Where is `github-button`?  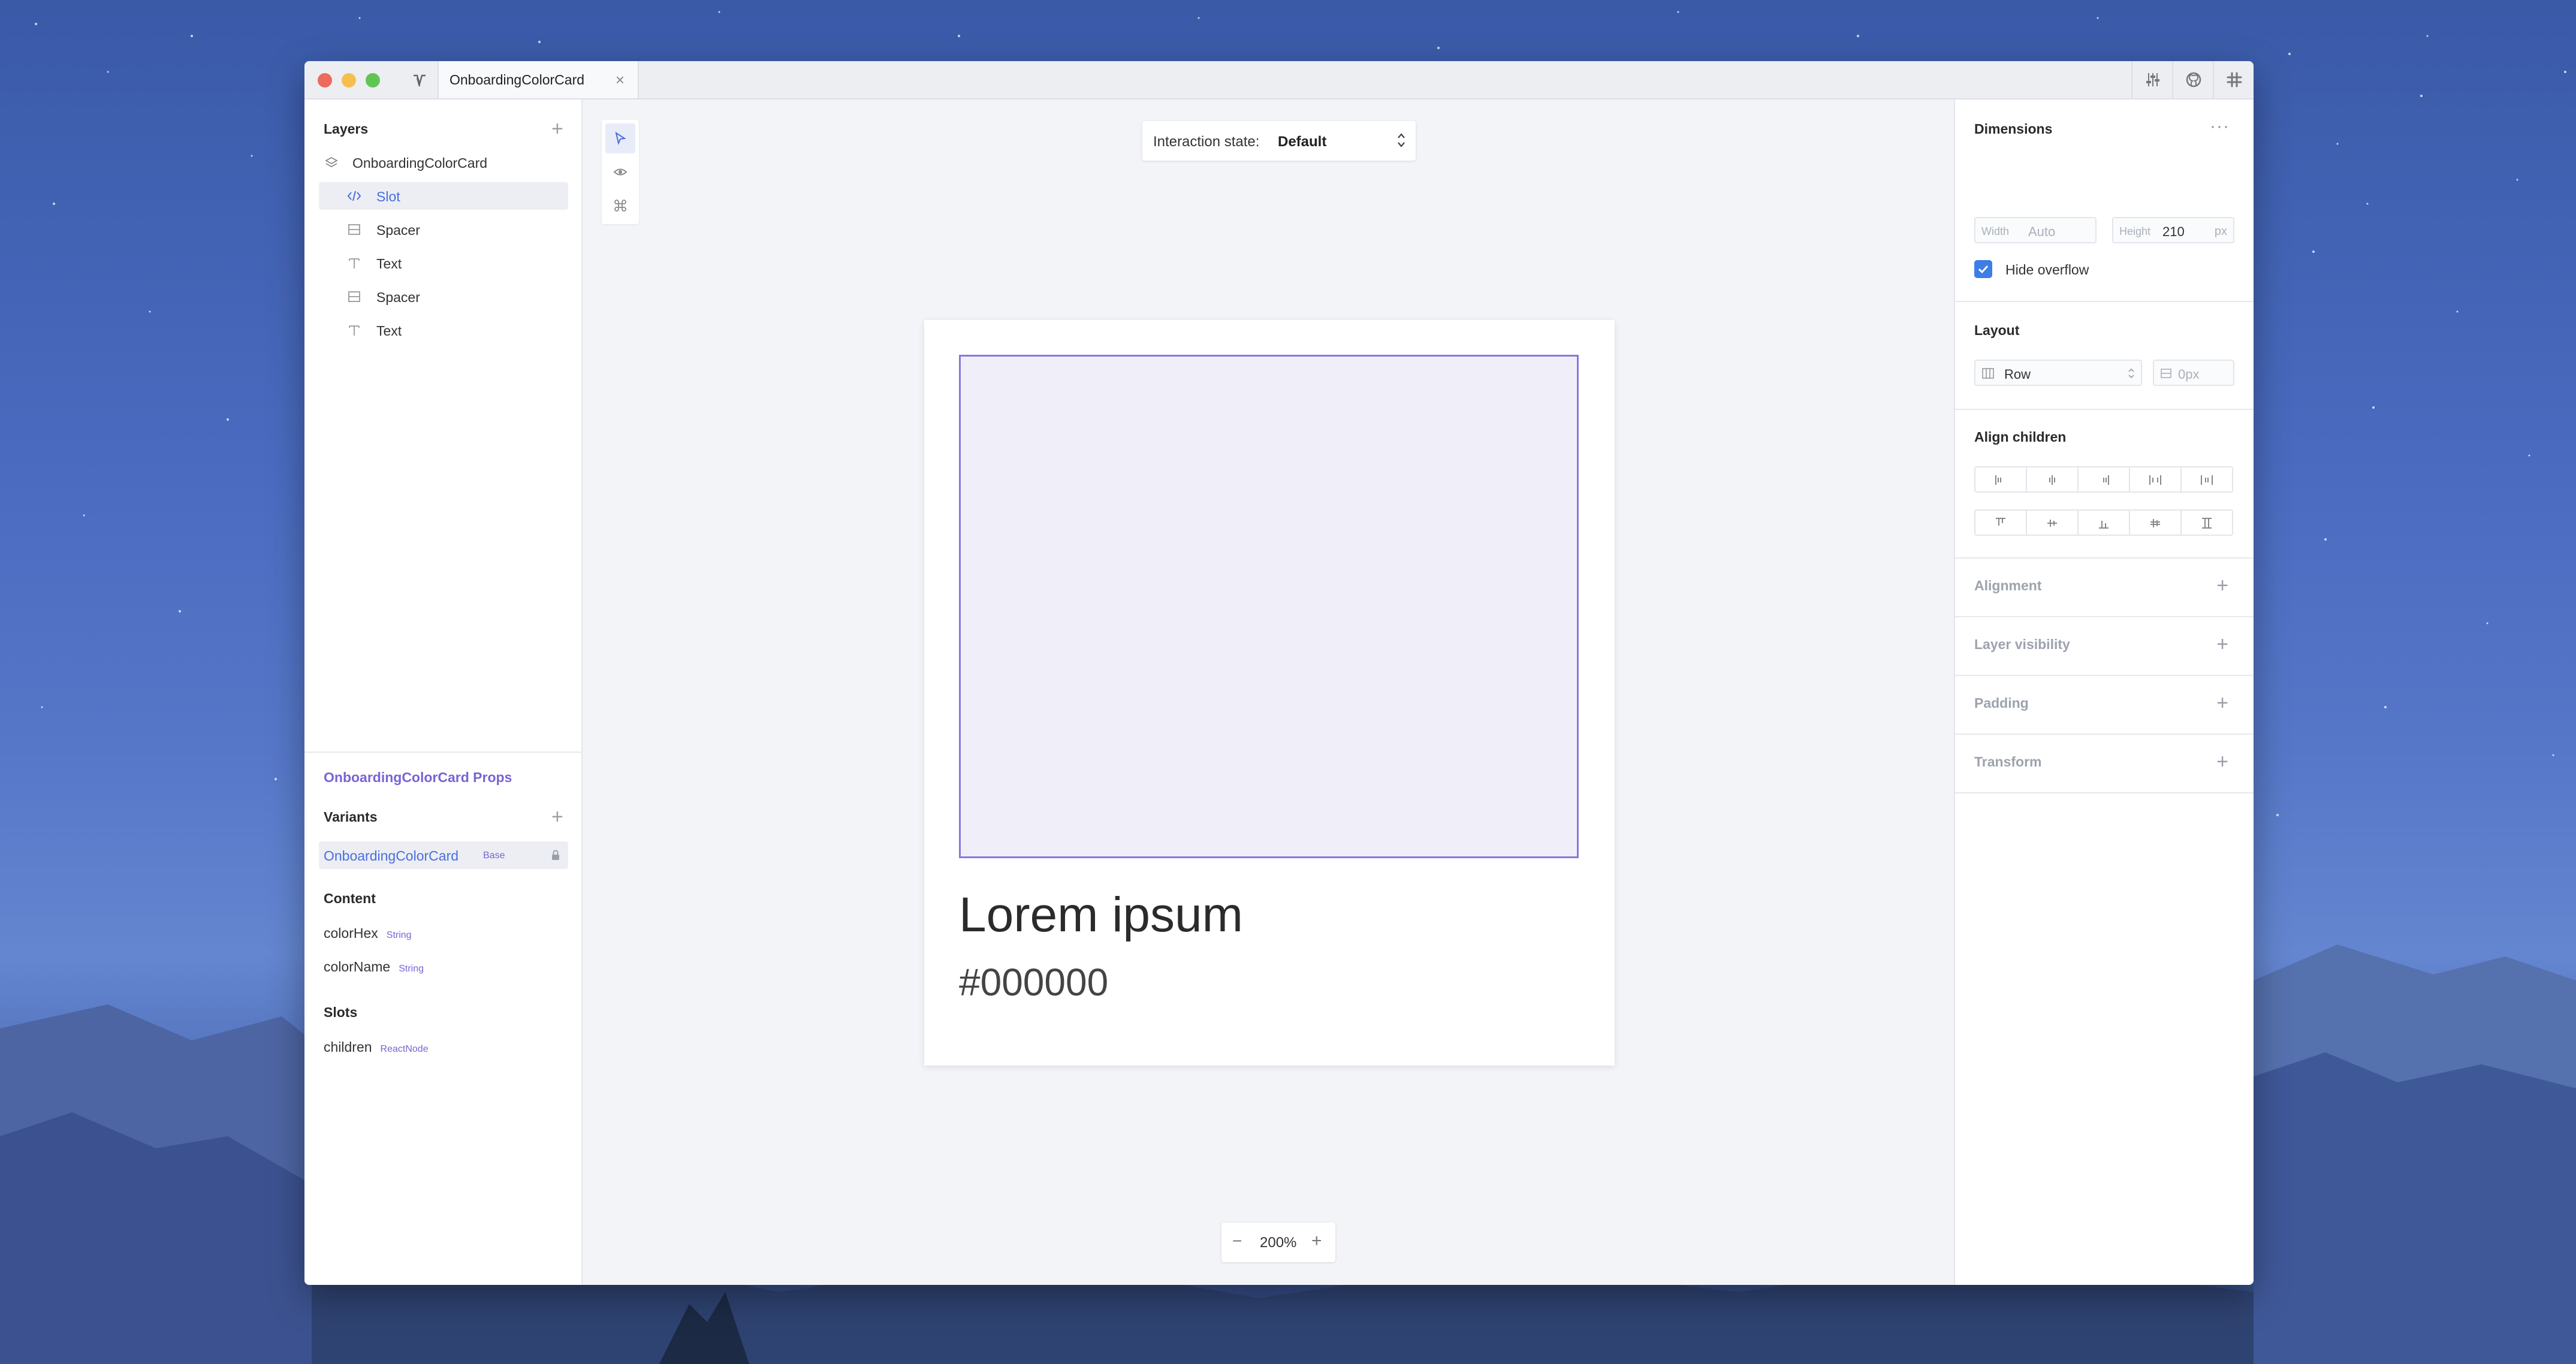
github-button is located at coordinates (2192, 79).